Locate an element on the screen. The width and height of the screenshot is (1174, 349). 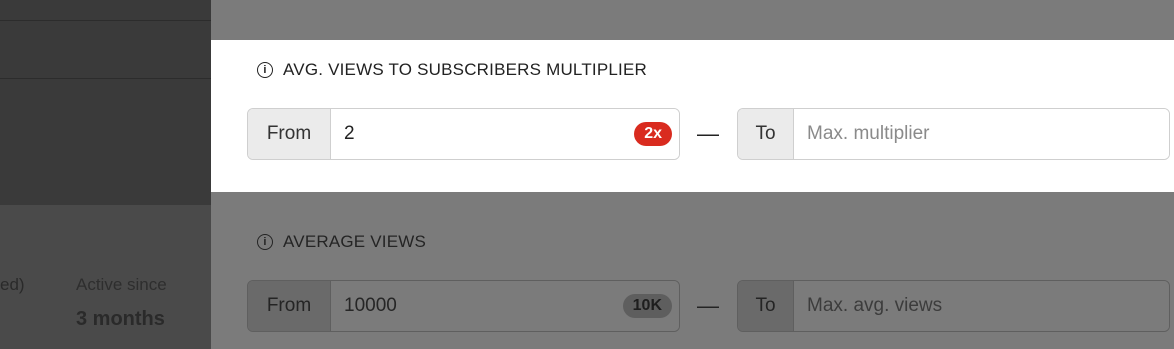
multiplier-from-input: 2 2x is located at coordinates (505, 134).